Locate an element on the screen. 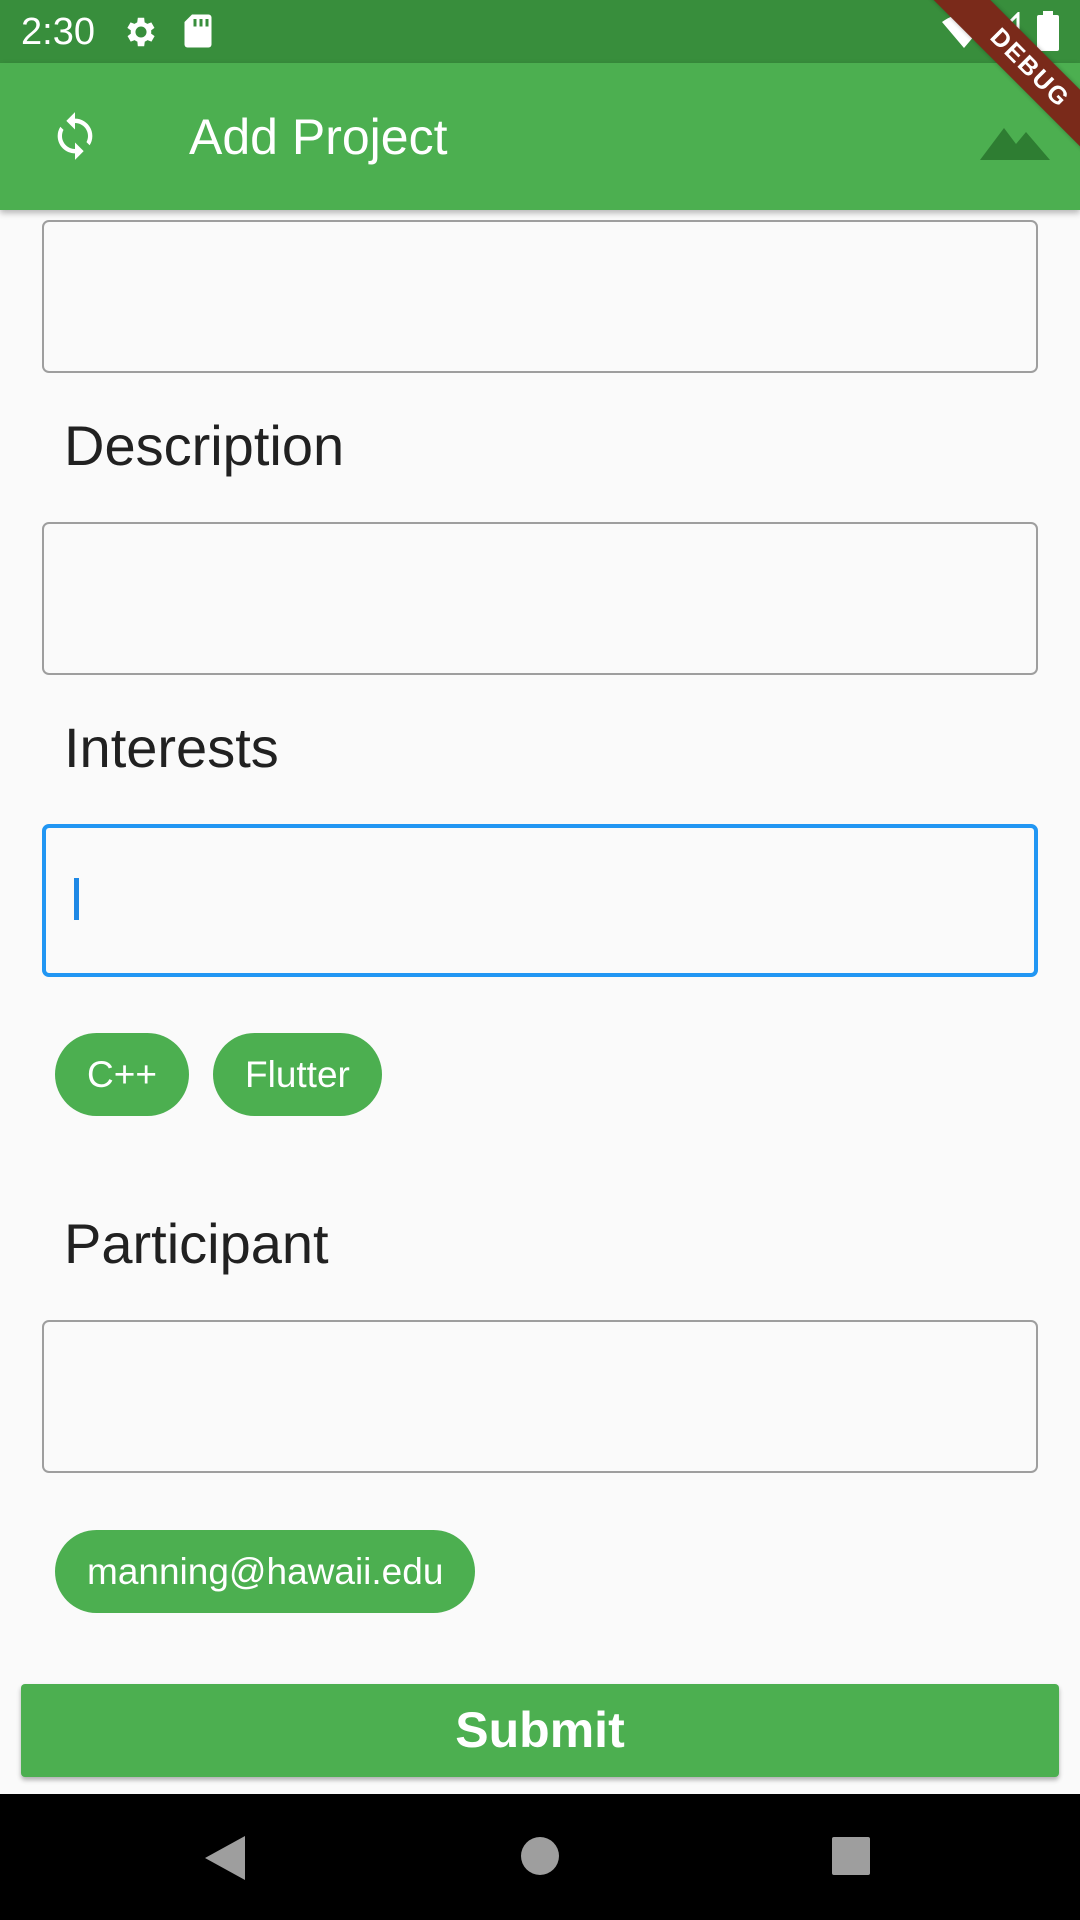  title-field is located at coordinates (540, 296).